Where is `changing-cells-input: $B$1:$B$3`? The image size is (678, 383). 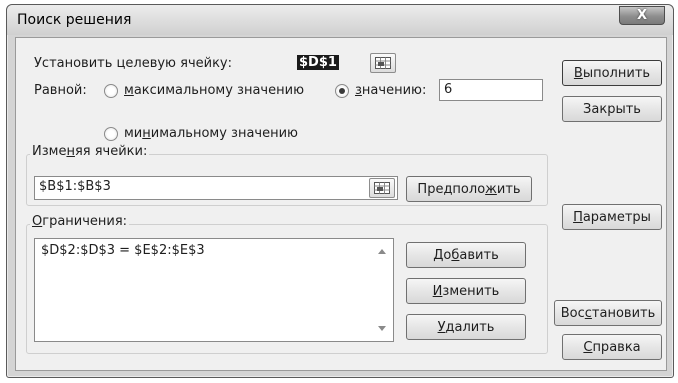 changing-cells-input: $B$1:$B$3 is located at coordinates (216, 188).